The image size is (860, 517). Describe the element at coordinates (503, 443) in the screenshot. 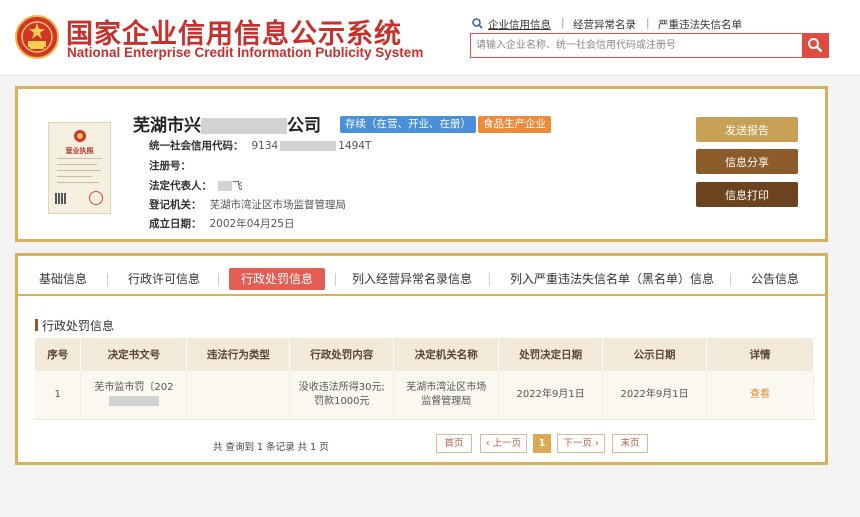

I see `prev-page-button: ‹ 上一页` at that location.